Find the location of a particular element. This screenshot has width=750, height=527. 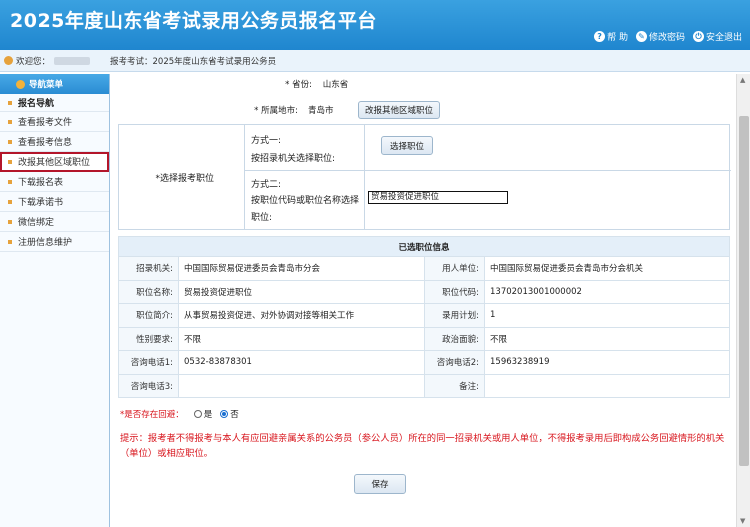

sidebar-item-wechat: 微信绑定 is located at coordinates (54, 222).